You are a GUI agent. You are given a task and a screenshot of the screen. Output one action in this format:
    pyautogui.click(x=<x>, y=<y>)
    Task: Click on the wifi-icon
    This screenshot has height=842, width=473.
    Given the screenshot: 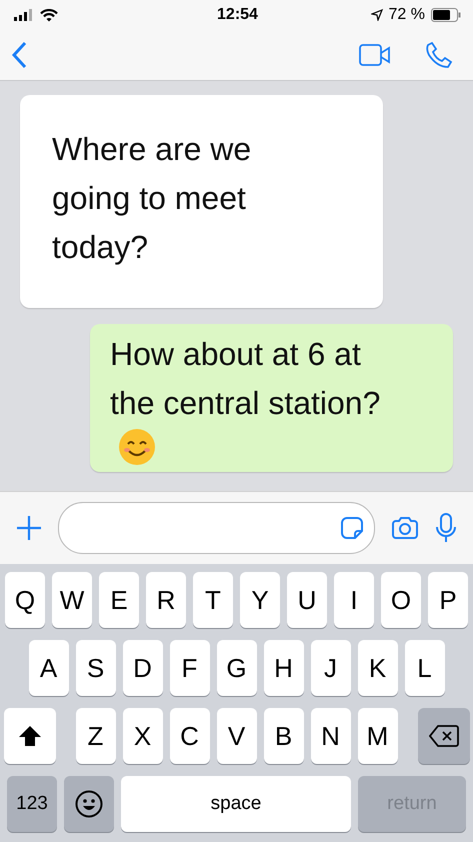 What is the action you would take?
    pyautogui.click(x=49, y=15)
    